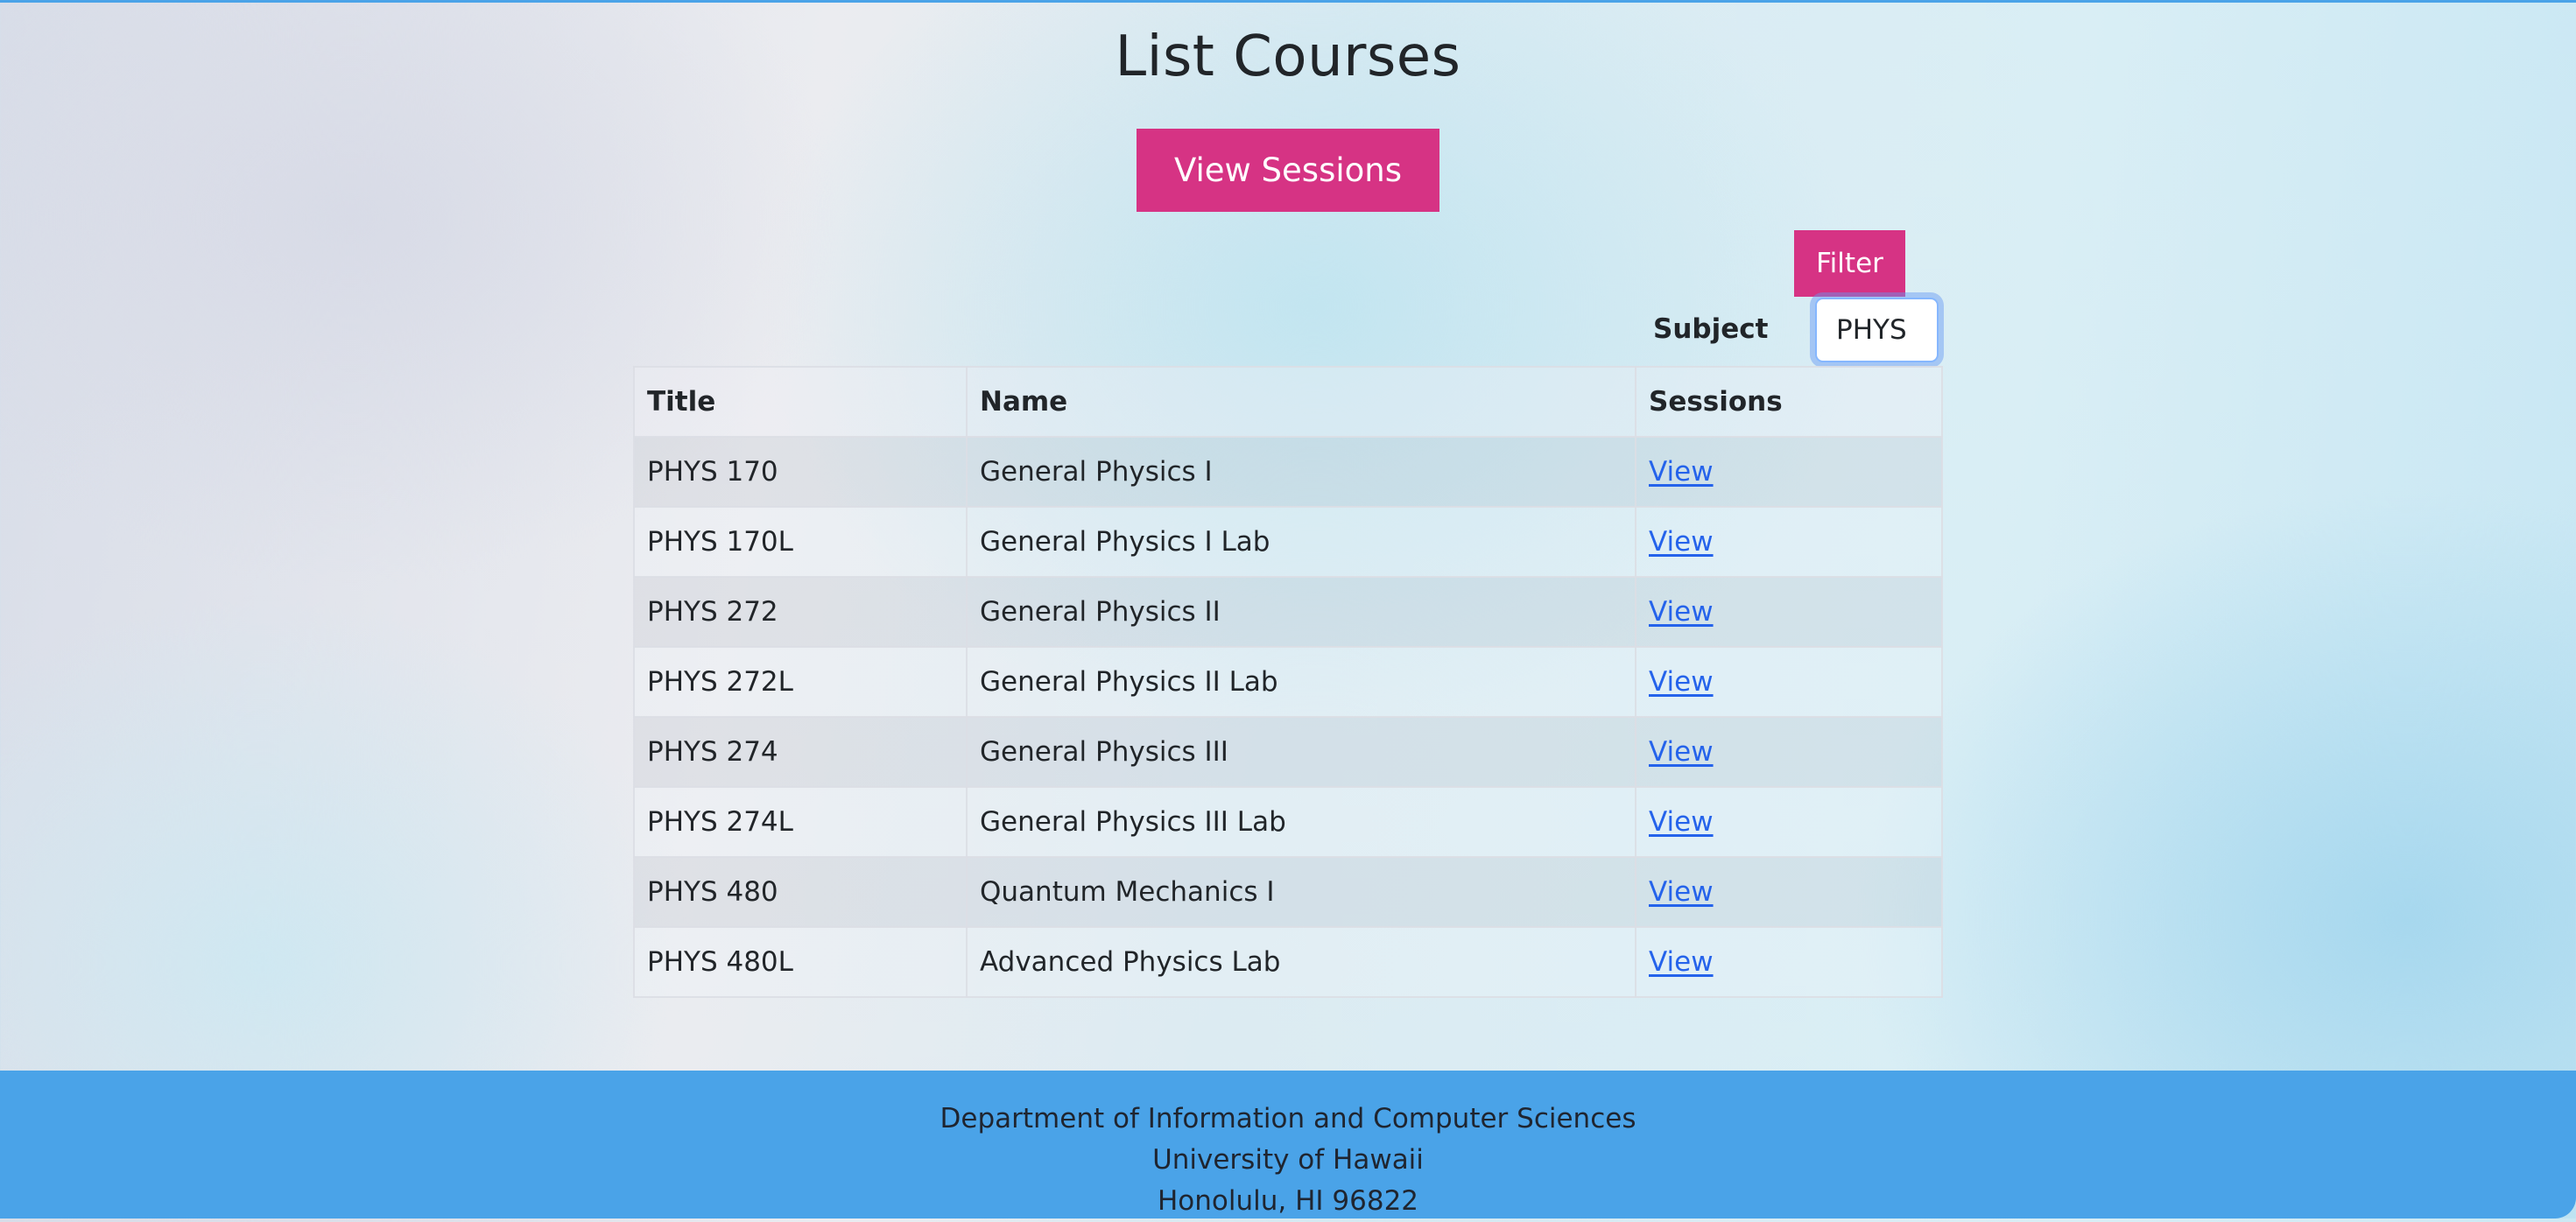  What do you see at coordinates (800, 472) in the screenshot?
I see `course-title: PHYS 170` at bounding box center [800, 472].